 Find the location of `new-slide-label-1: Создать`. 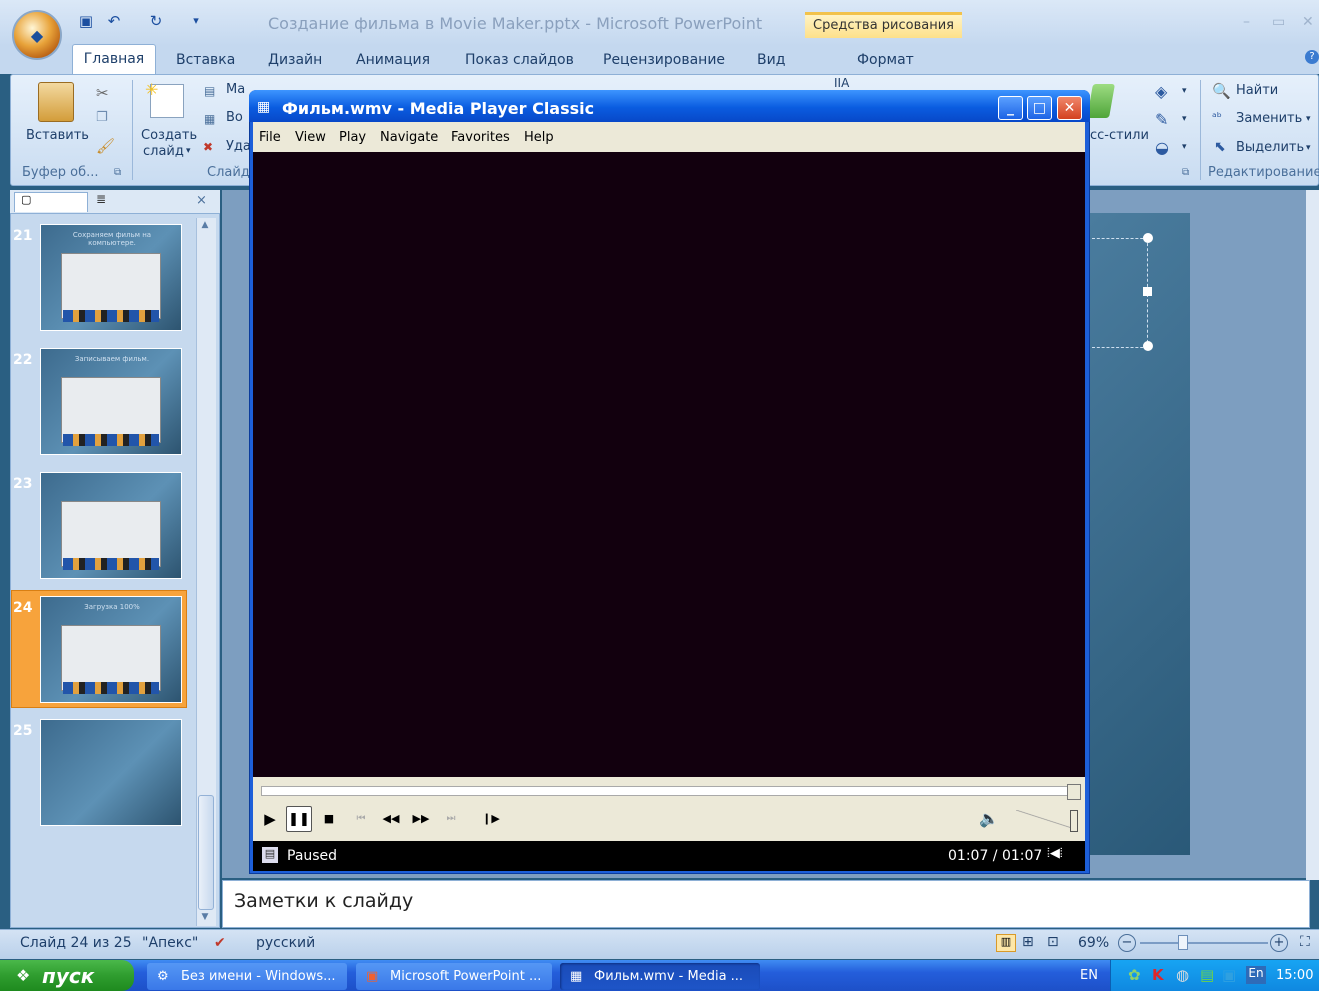

new-slide-label-1: Создать is located at coordinates (169, 135).